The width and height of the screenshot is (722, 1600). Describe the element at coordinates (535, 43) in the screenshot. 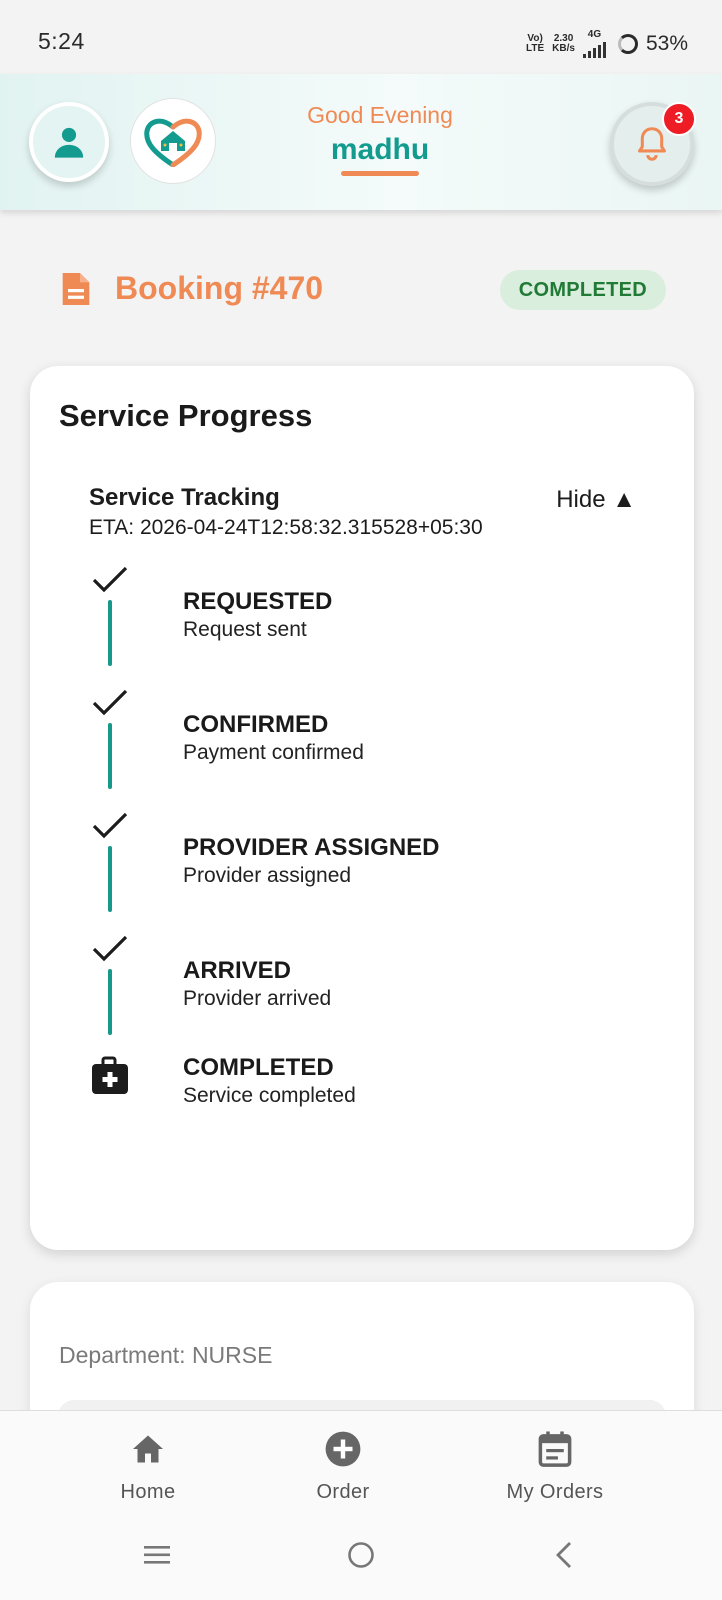

I see `volte-indicator: Vo) LTE` at that location.